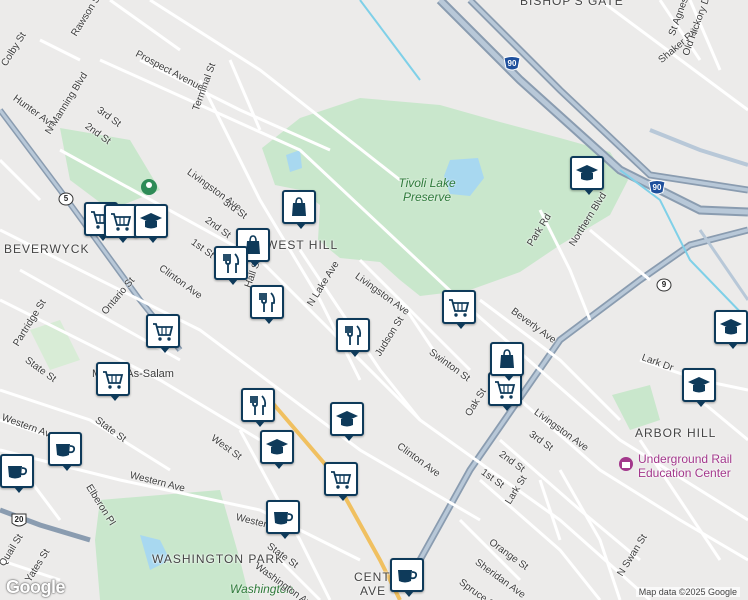 This screenshot has height=600, width=748. Describe the element at coordinates (626, 464) in the screenshot. I see `museum-icon` at that location.